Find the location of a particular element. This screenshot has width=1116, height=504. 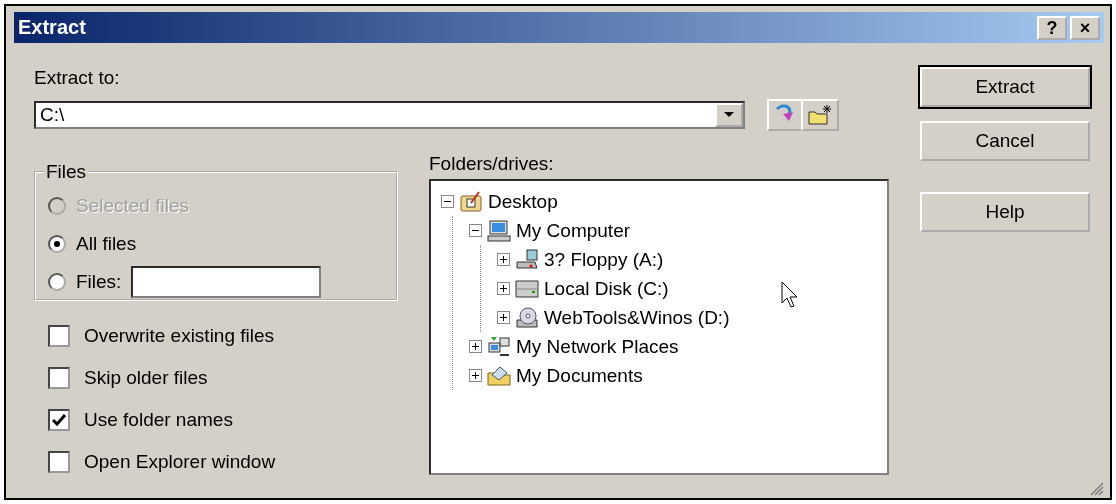

tree-item: Local Disk (C:) is located at coordinates (606, 288).